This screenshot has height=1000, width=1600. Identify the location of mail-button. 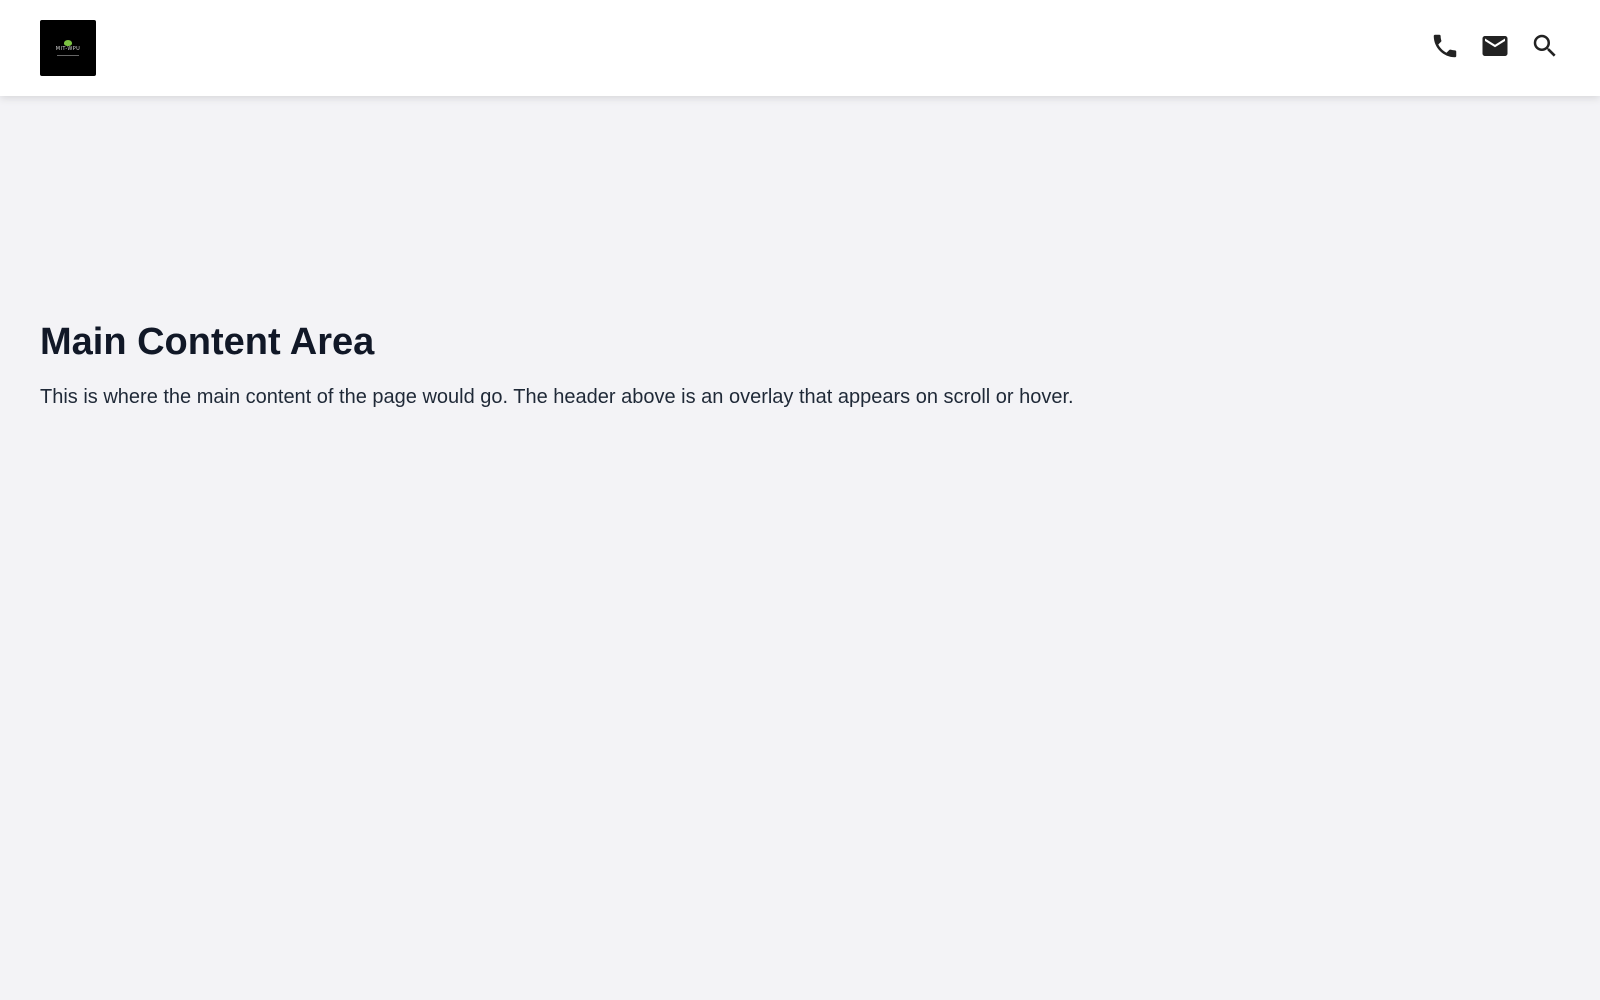
(1495, 46).